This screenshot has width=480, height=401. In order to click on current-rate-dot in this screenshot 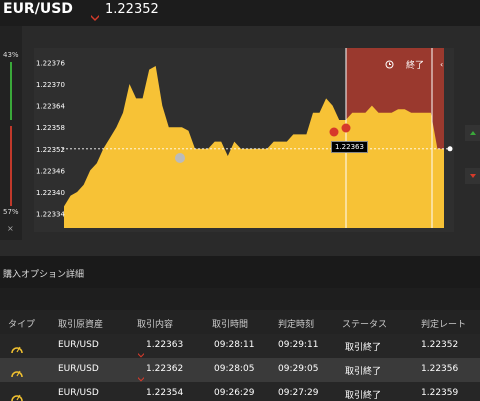, I will do `click(450, 149)`.